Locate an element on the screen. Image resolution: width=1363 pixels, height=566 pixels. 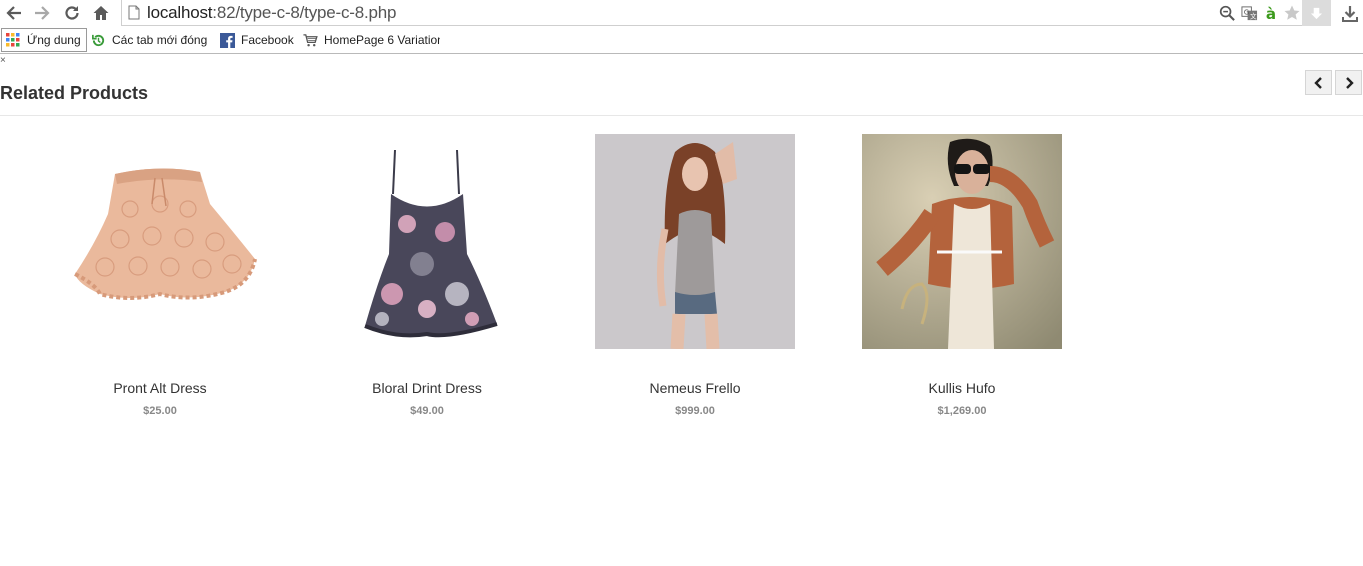
bookmark-facebook-label: Facebook is located at coordinates (267, 40).